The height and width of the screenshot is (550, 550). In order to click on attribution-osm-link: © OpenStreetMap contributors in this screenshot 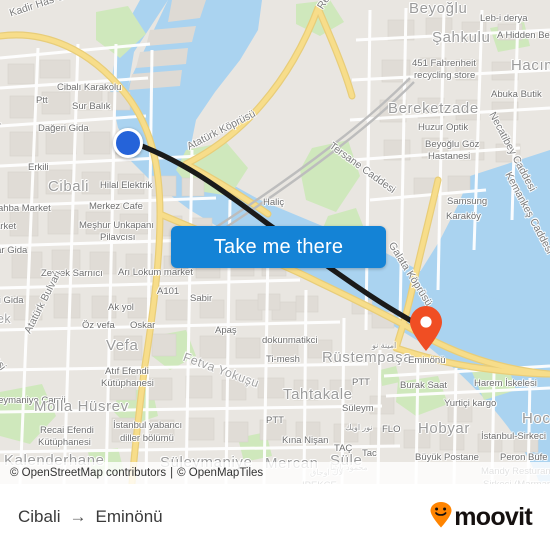, I will do `click(88, 473)`.